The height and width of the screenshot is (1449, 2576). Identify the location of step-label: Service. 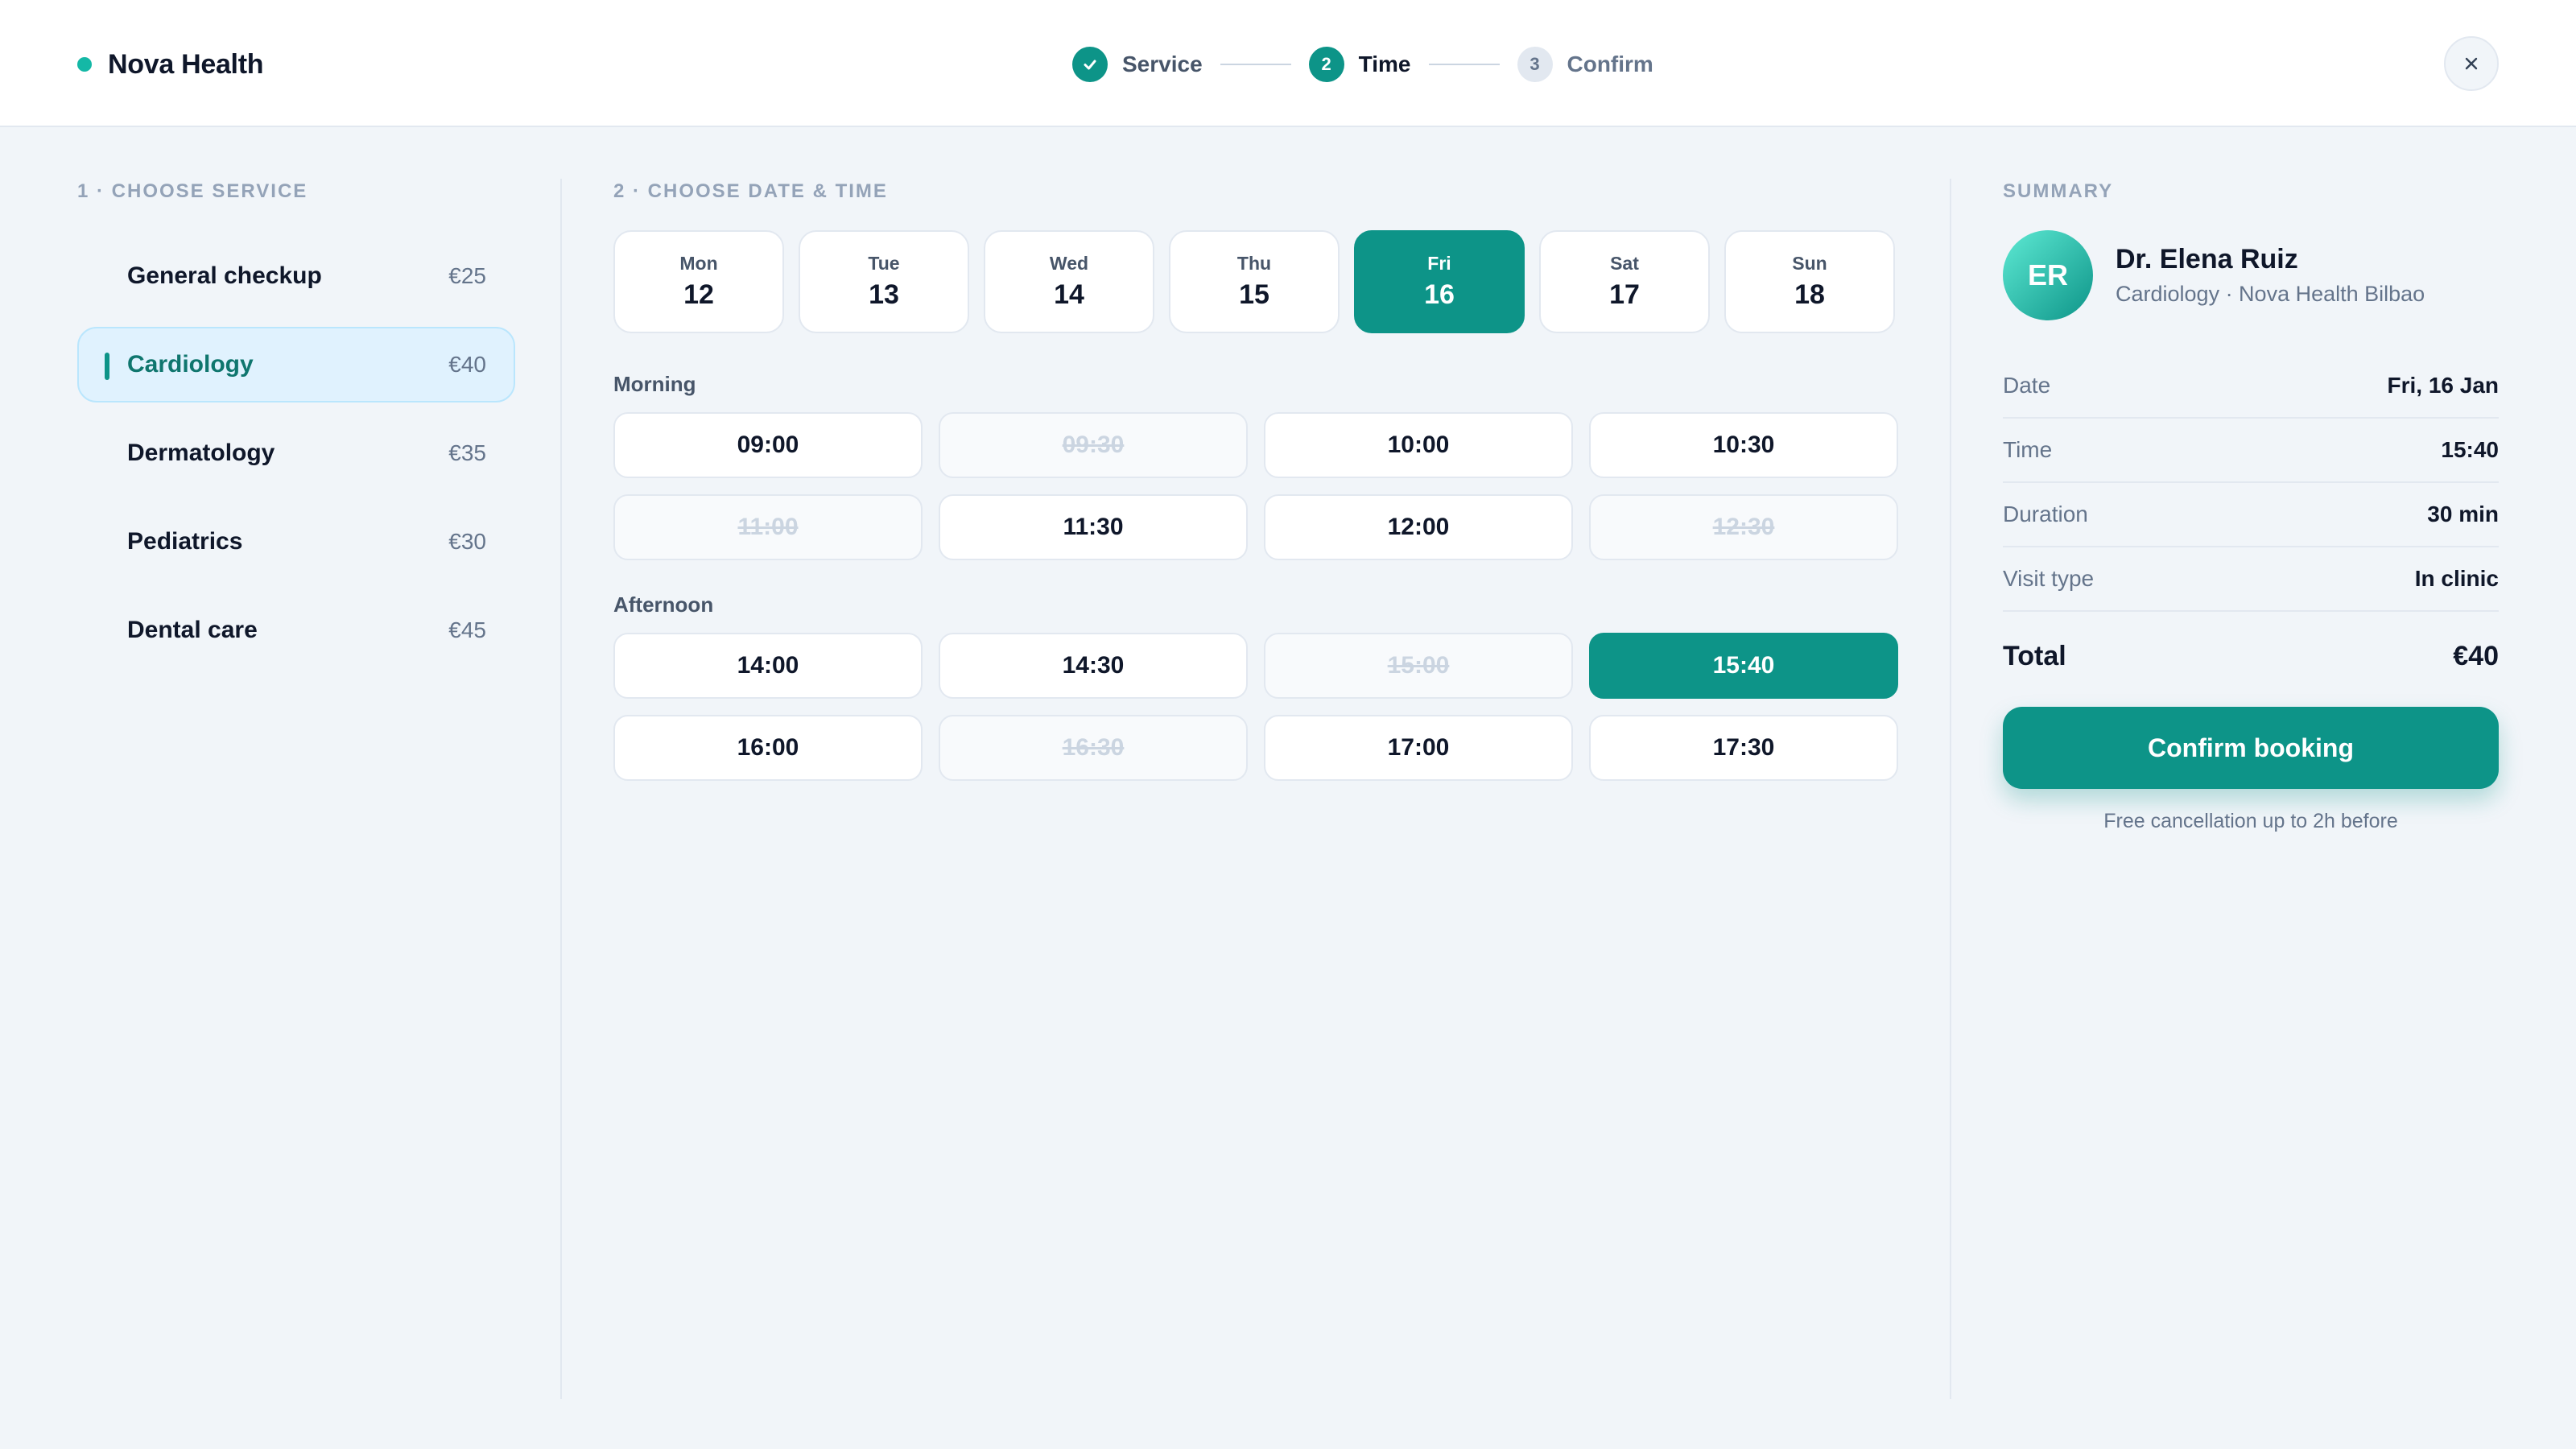
(1162, 64).